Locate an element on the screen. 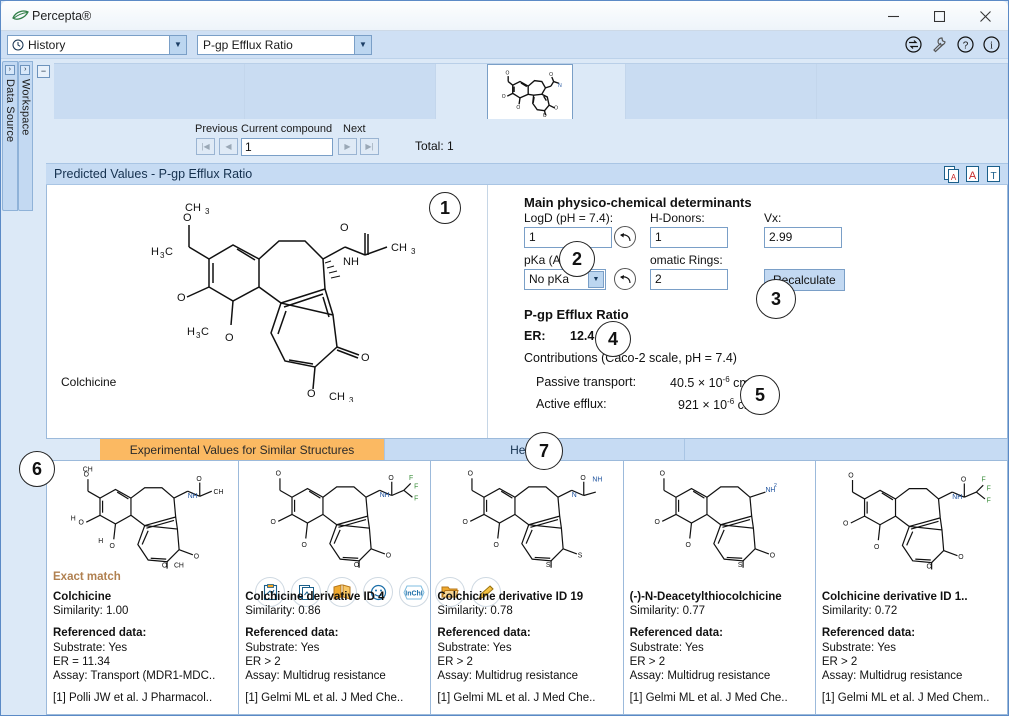 This screenshot has width=1009, height=716. export-pdf-multi-icon: A is located at coordinates (952, 174).